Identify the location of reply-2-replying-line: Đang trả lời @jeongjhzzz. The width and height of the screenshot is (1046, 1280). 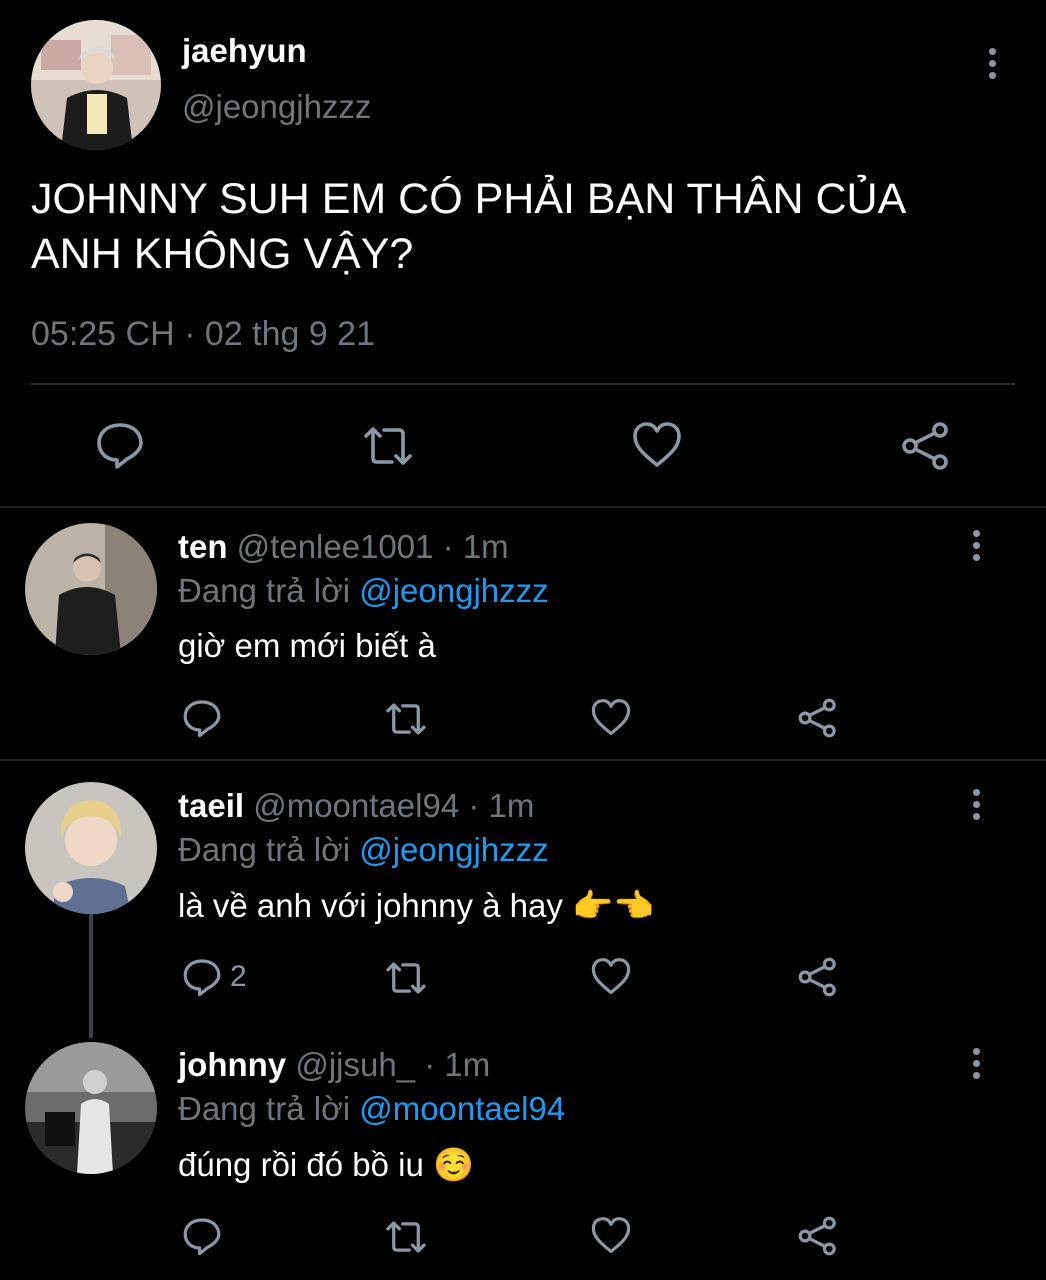
(363, 850).